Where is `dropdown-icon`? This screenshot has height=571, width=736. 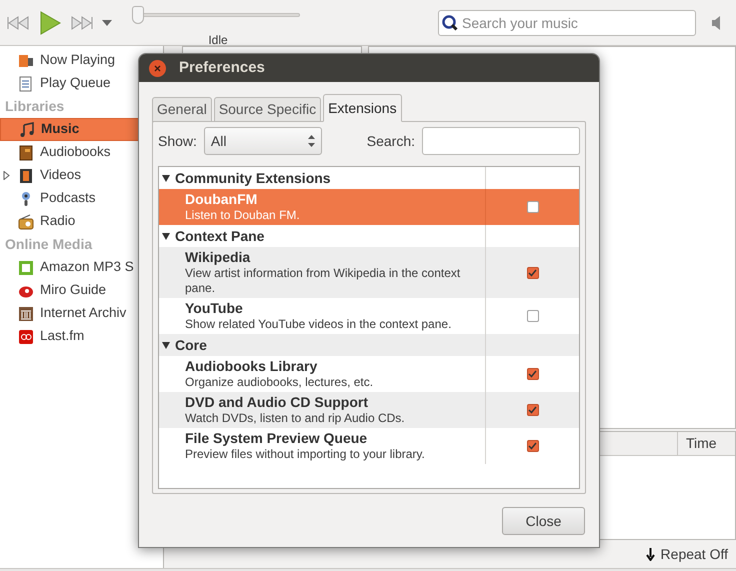 dropdown-icon is located at coordinates (107, 23).